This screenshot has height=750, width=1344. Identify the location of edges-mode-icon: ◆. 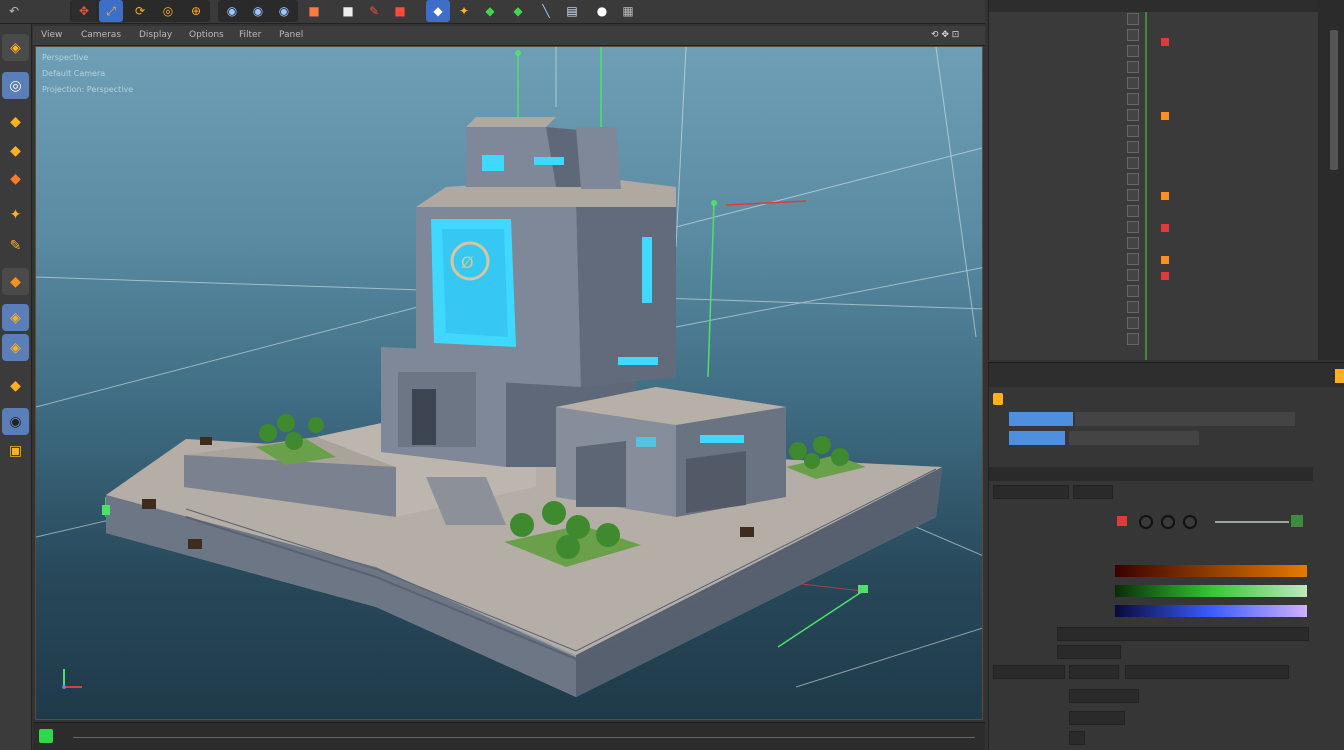
(15, 150).